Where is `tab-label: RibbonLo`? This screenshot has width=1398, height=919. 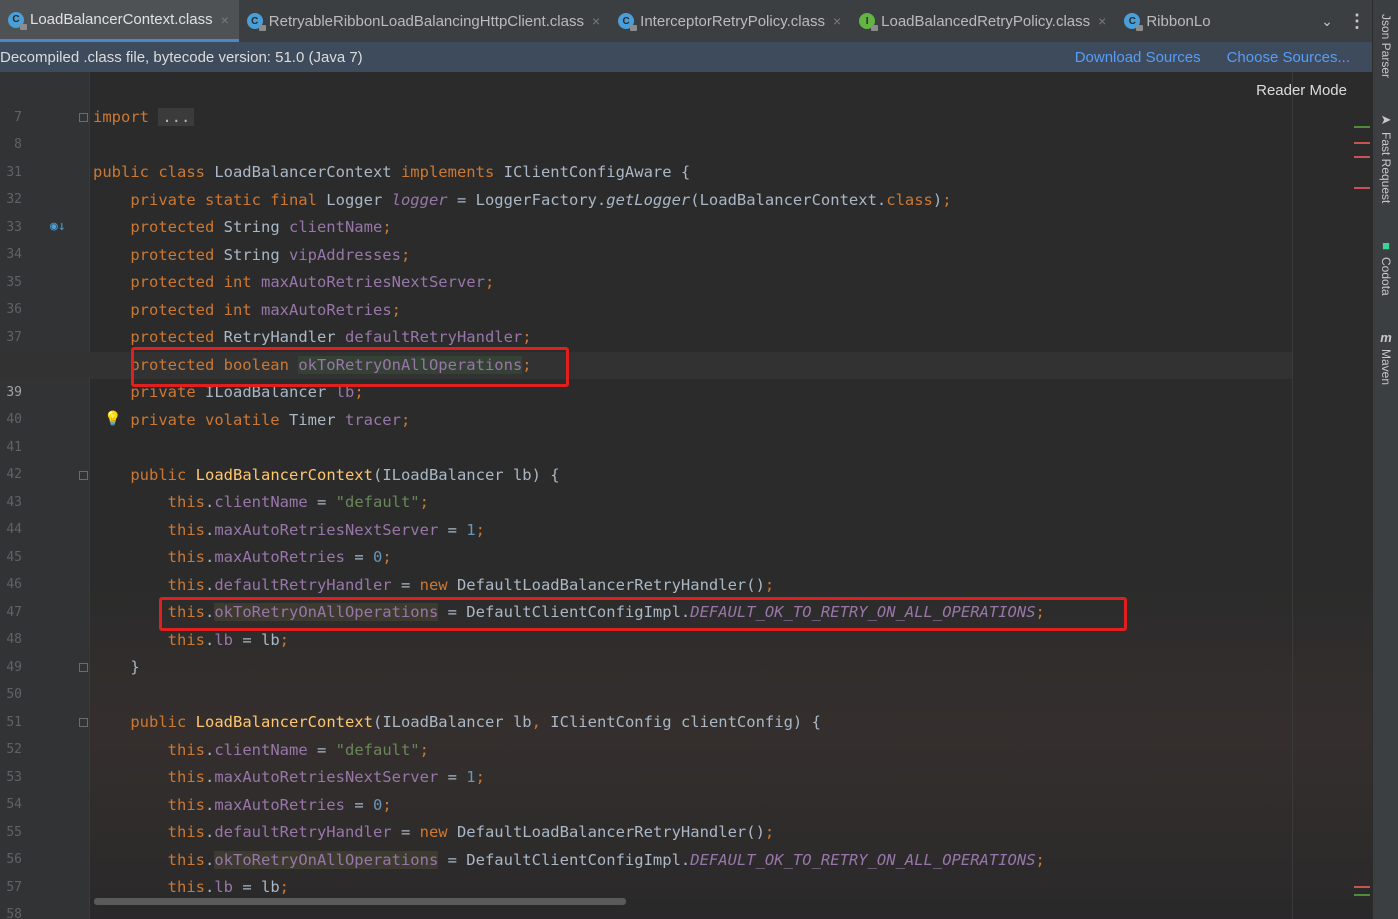 tab-label: RibbonLo is located at coordinates (1178, 21).